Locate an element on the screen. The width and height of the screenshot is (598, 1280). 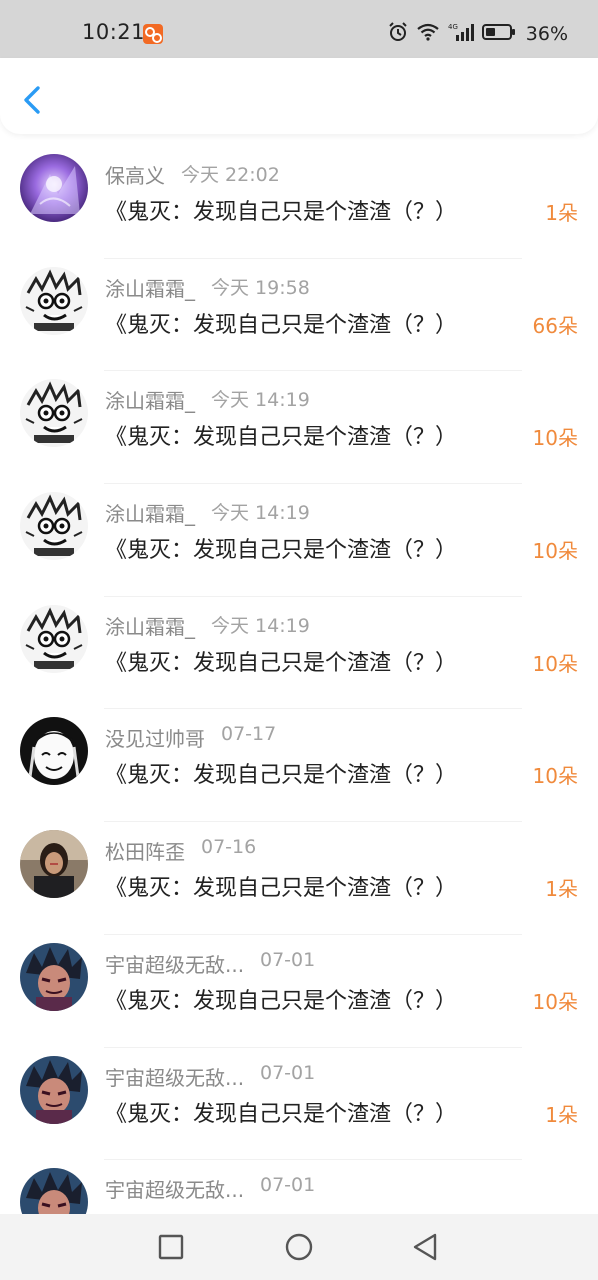
system-nav-bar is located at coordinates (299, 1247).